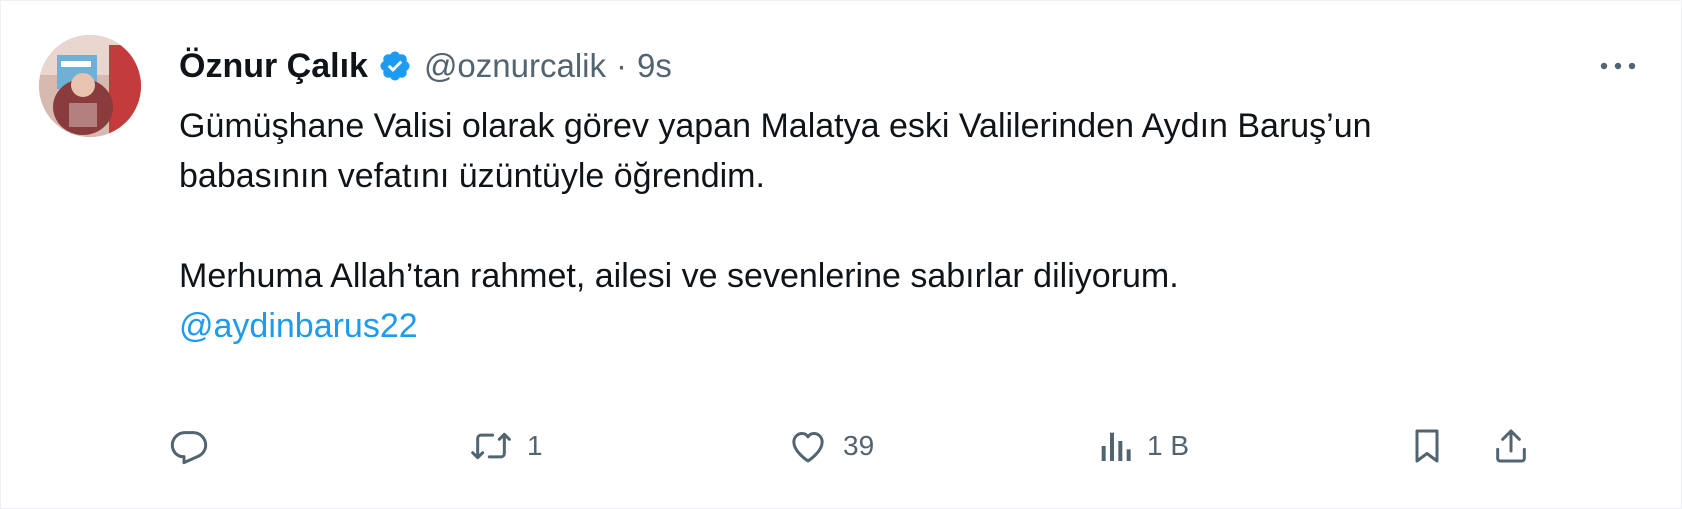 The width and height of the screenshot is (1682, 509). I want to click on share-button, so click(1511, 446).